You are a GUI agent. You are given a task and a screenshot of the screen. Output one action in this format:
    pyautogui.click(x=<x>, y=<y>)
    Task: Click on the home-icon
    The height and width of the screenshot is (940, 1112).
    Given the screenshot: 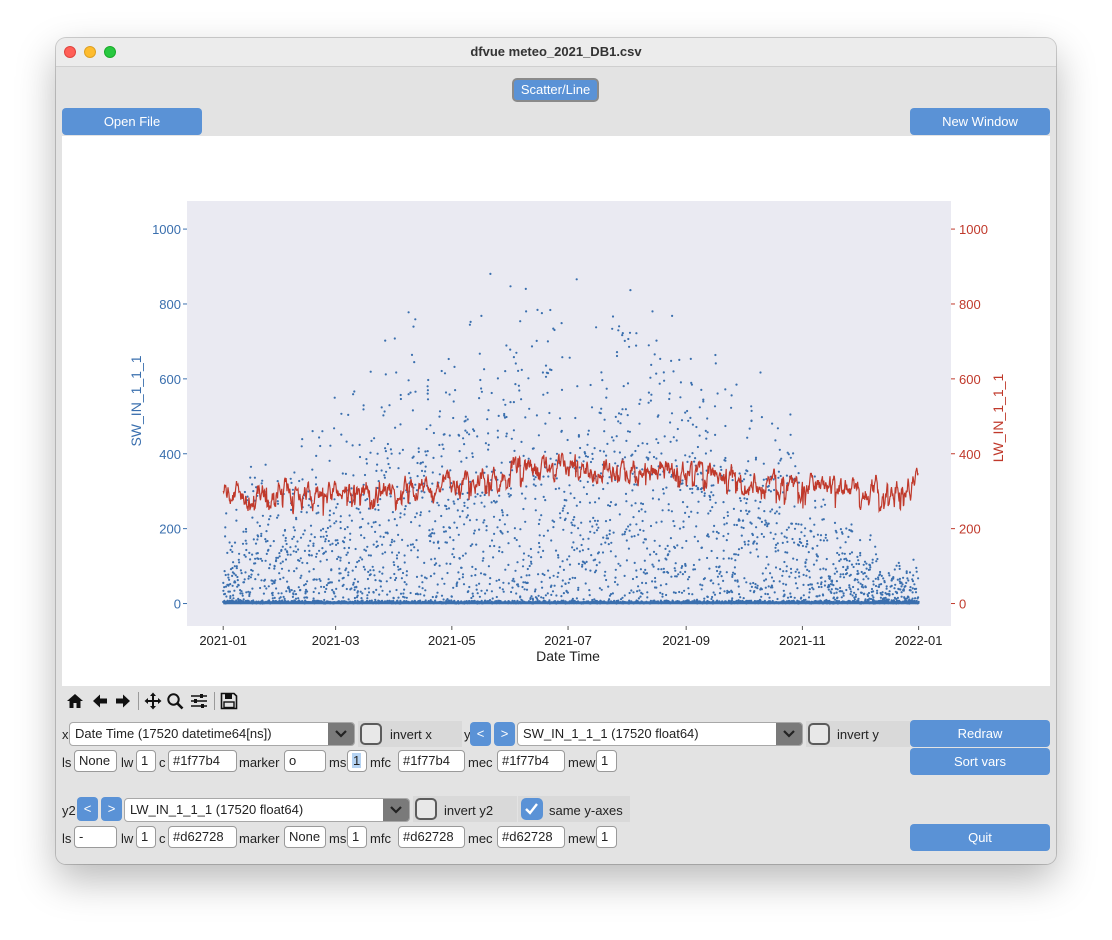 What is the action you would take?
    pyautogui.click(x=75, y=701)
    